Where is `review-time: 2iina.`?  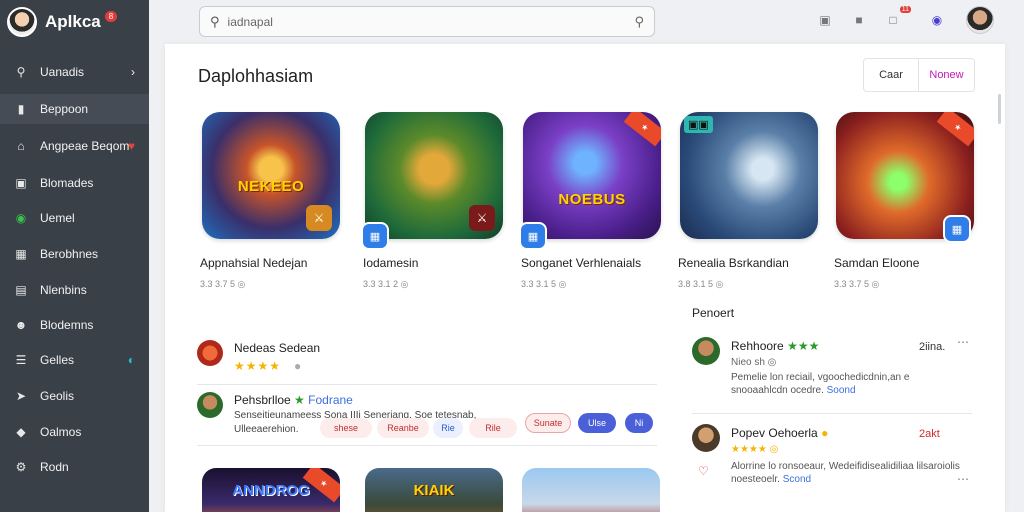 review-time: 2iina. is located at coordinates (932, 347).